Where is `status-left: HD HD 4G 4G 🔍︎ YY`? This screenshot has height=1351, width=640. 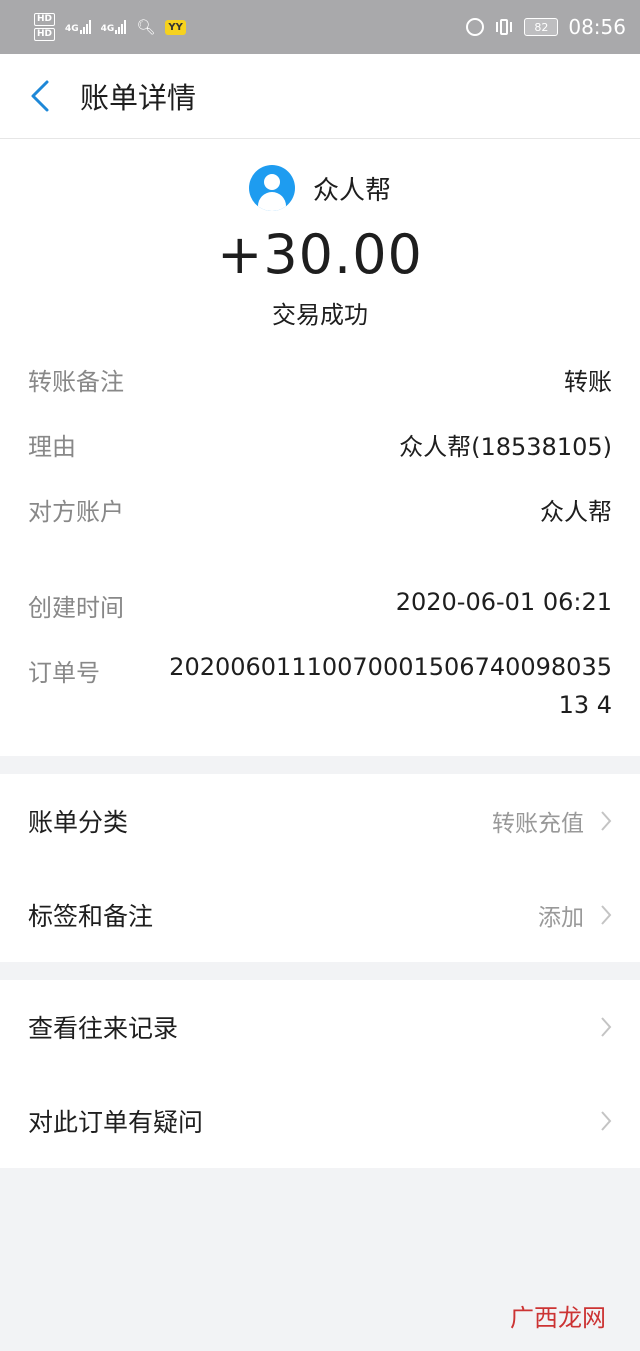
status-left: HD HD 4G 4G 🔍︎ YY is located at coordinates (110, 27).